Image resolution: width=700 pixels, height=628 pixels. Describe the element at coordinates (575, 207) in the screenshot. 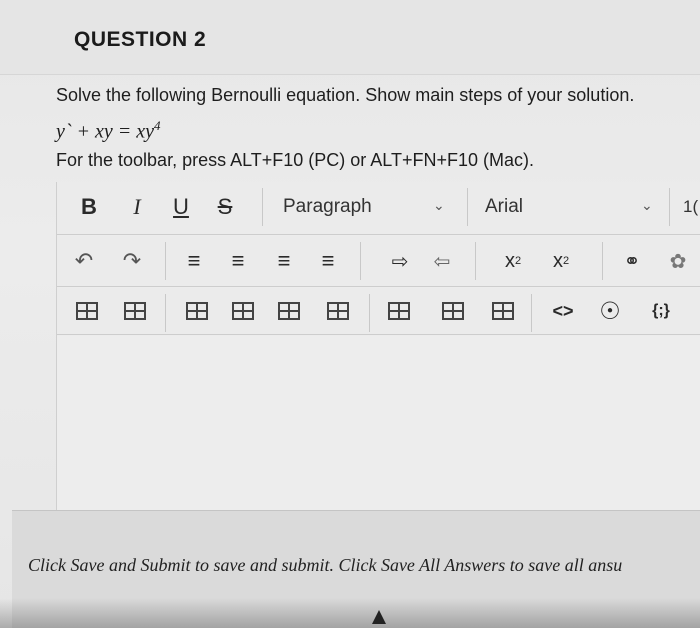

I see `font-family-select: Arial` at that location.